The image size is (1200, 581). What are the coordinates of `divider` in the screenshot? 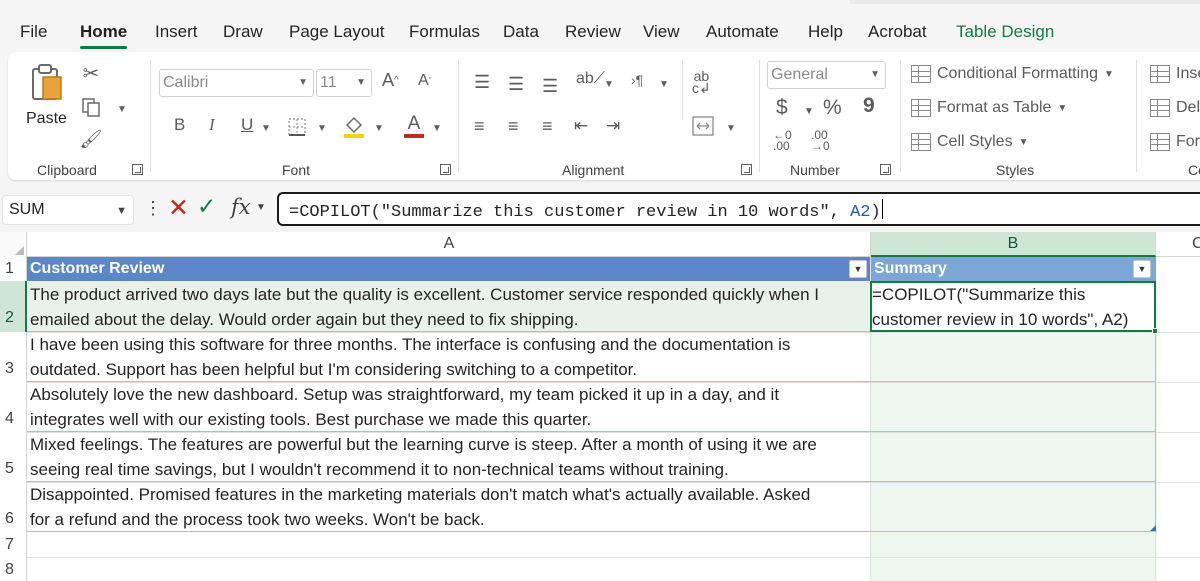 It's located at (759, 116).